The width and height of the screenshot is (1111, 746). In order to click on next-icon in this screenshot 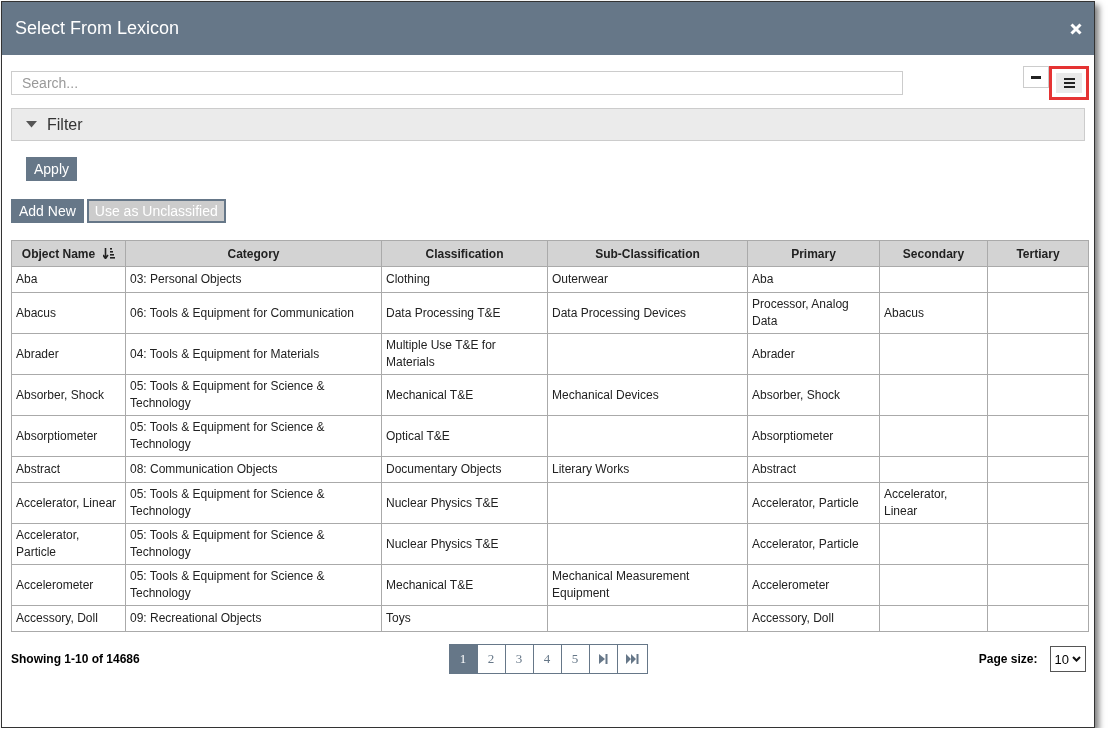, I will do `click(603, 659)`.